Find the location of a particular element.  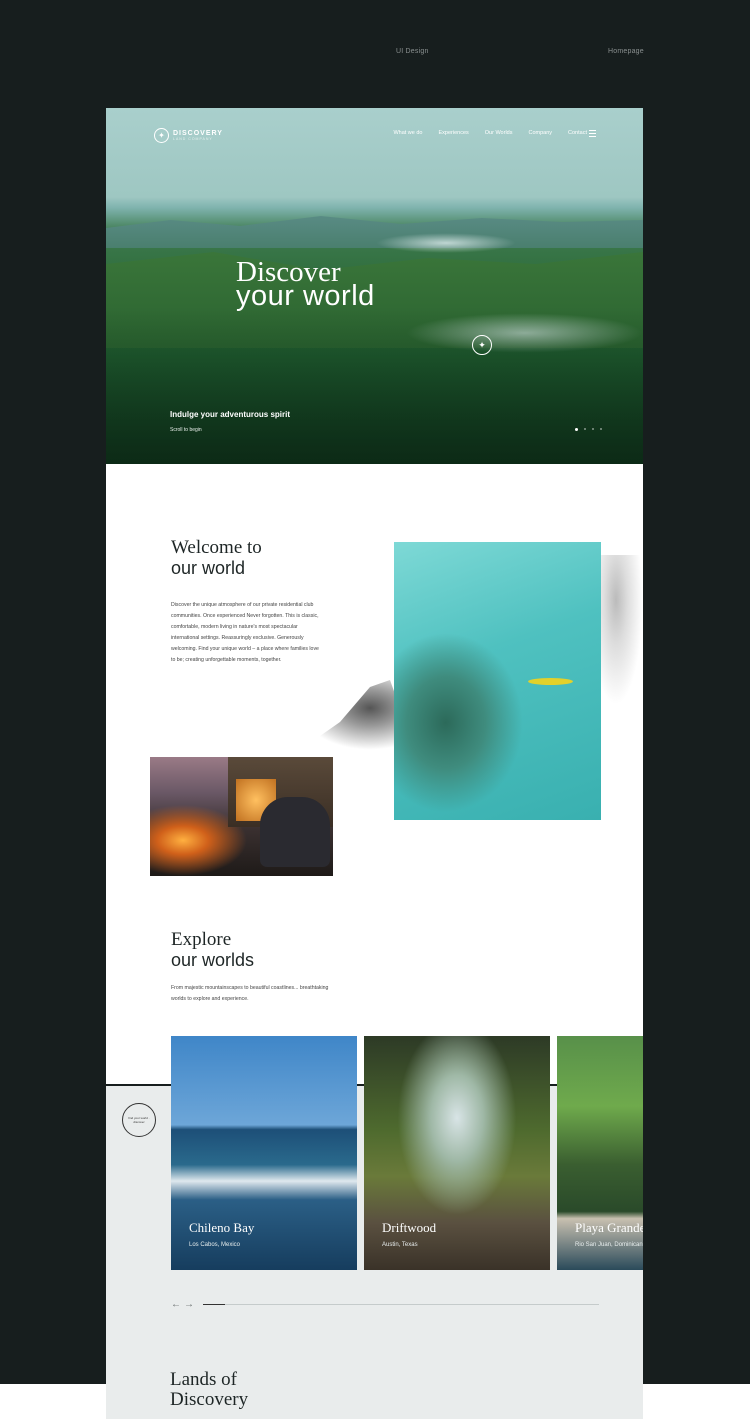

world-card-title: Driftwood is located at coordinates (409, 1227).